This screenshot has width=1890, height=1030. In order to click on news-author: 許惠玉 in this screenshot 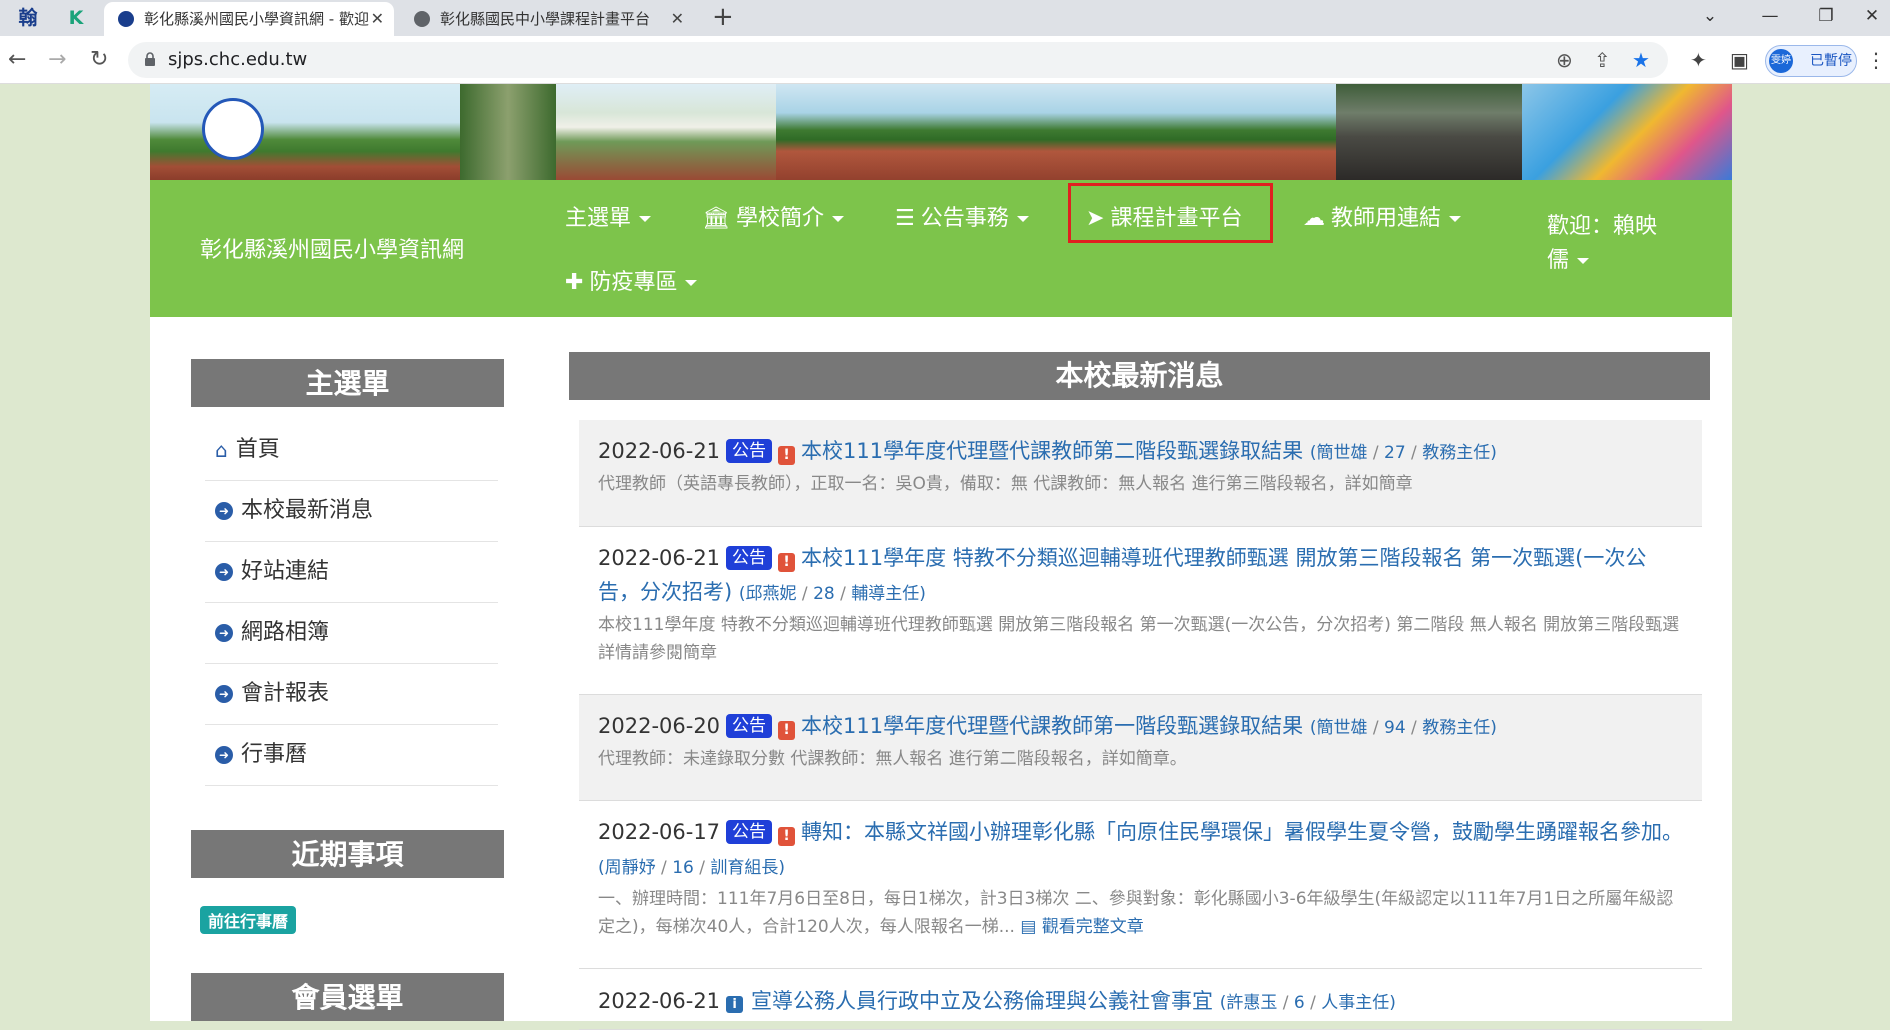, I will do `click(1251, 1003)`.